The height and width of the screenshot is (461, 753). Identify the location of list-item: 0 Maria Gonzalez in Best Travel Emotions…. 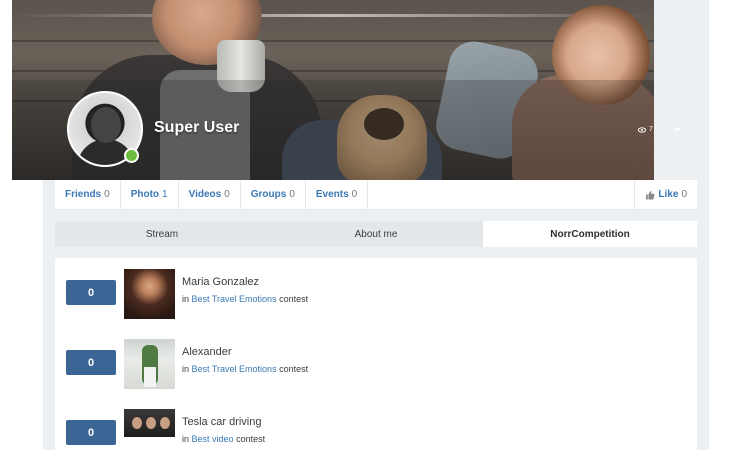
(376, 295).